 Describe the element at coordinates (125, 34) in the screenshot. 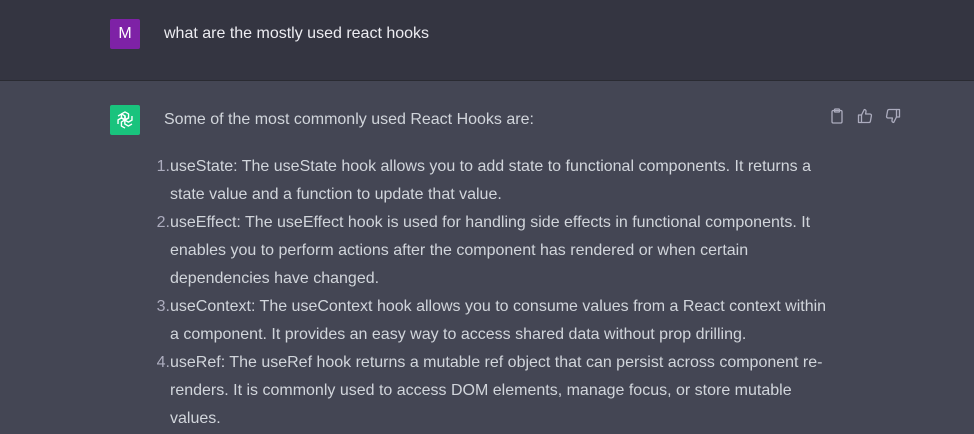

I see `user-avatar: M` at that location.